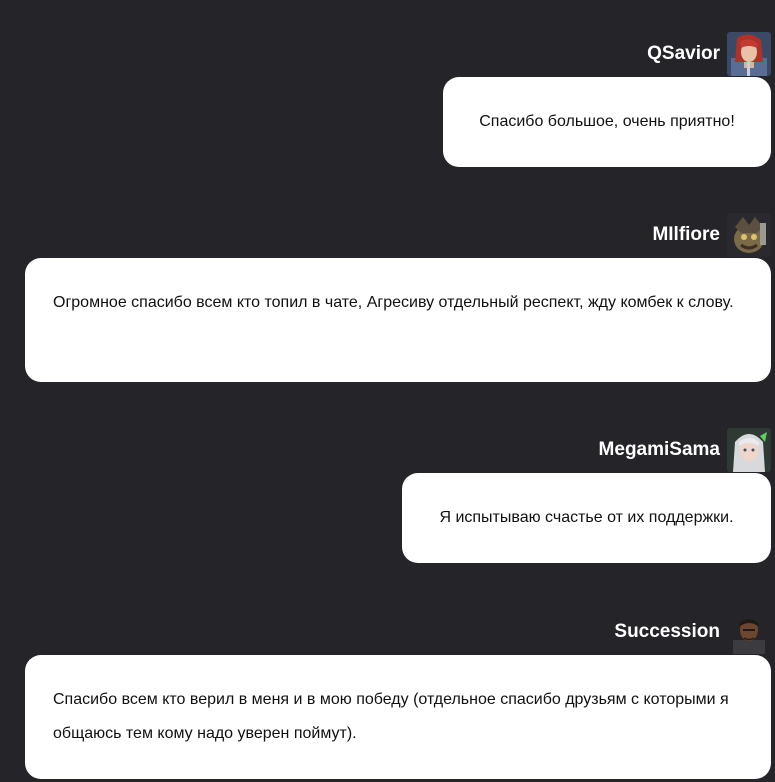 This screenshot has width=775, height=782. I want to click on message-text: Я испытываю счастье от их поддержки., so click(586, 517).